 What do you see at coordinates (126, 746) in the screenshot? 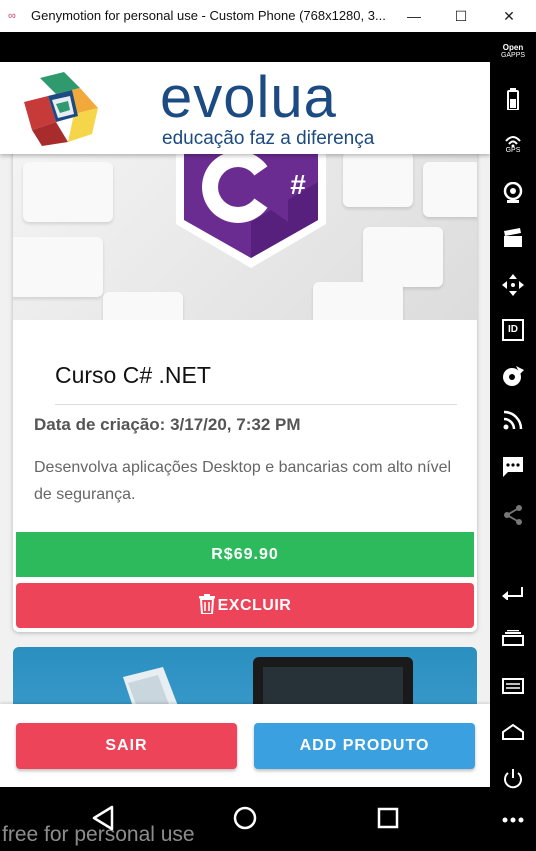
I see `exit-button: SAIR` at bounding box center [126, 746].